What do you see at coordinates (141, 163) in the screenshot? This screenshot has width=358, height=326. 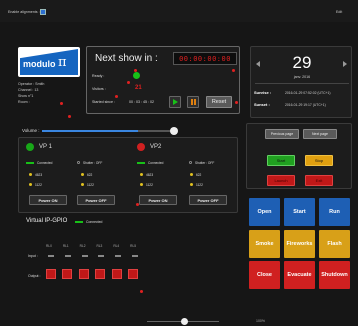 I see `vp2-connected-indicator` at bounding box center [141, 163].